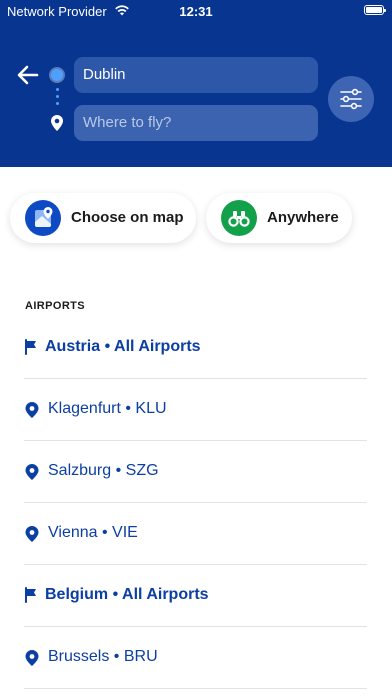 The height and width of the screenshot is (696, 392). Describe the element at coordinates (28, 75) in the screenshot. I see `back-arrow-icon` at that location.